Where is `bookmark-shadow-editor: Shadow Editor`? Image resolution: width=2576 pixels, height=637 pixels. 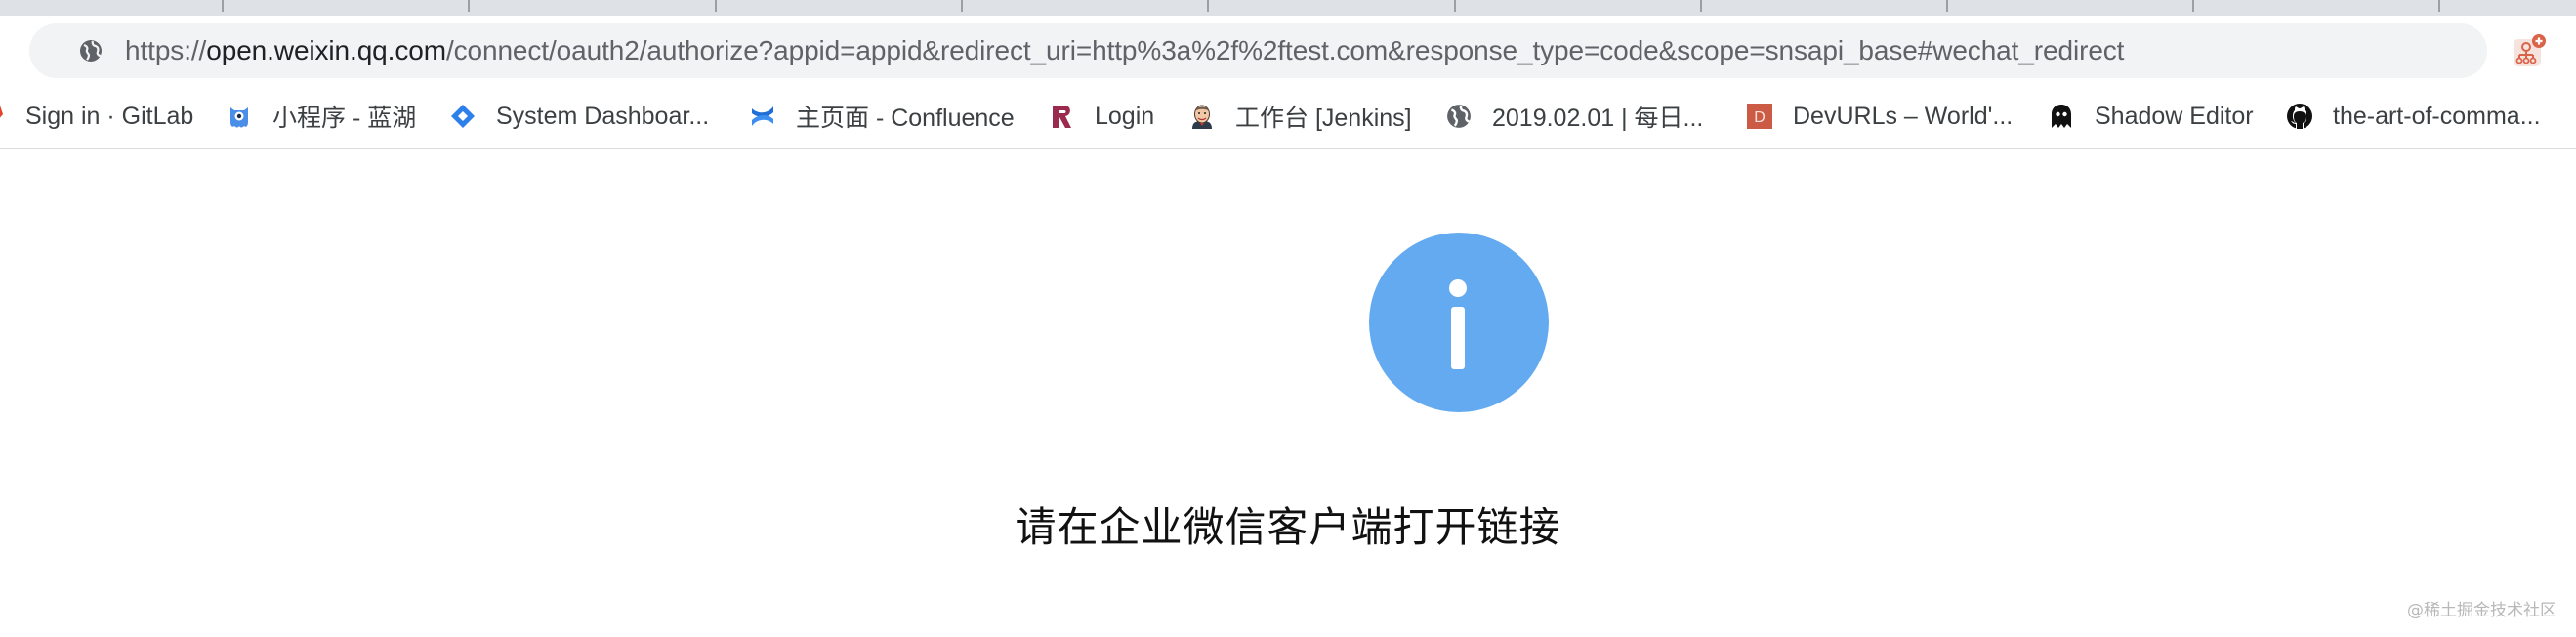 bookmark-shadow-editor: Shadow Editor is located at coordinates (2151, 116).